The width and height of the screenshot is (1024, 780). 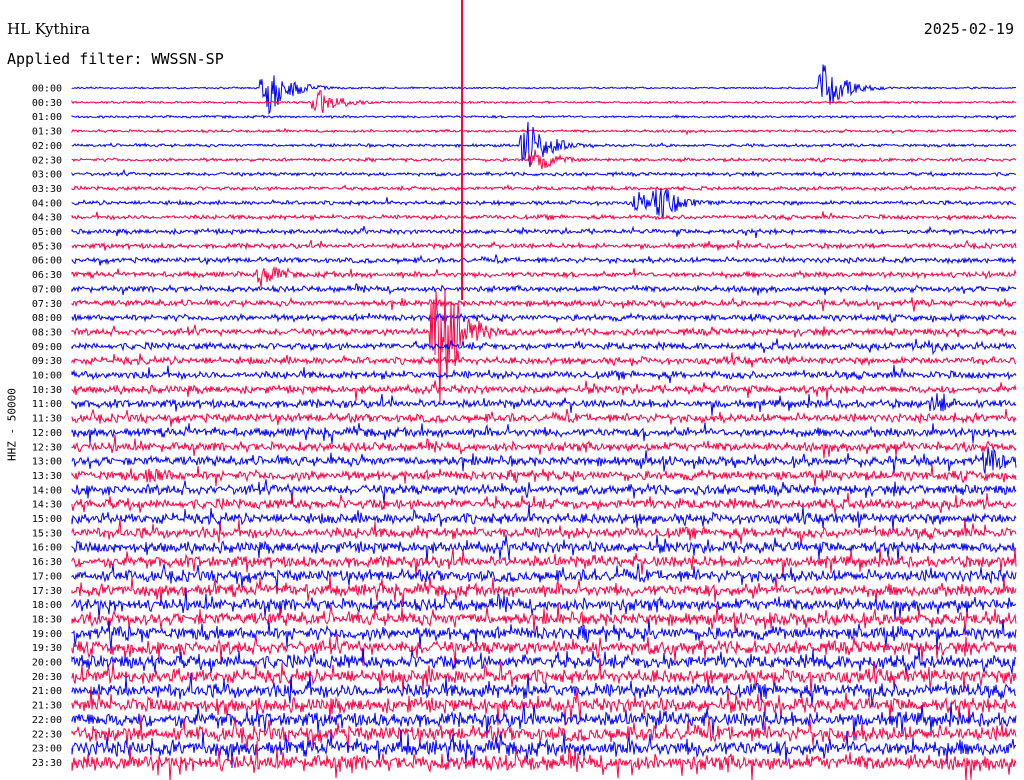 I want to click on row-time-label: 10:00, so click(x=47, y=376).